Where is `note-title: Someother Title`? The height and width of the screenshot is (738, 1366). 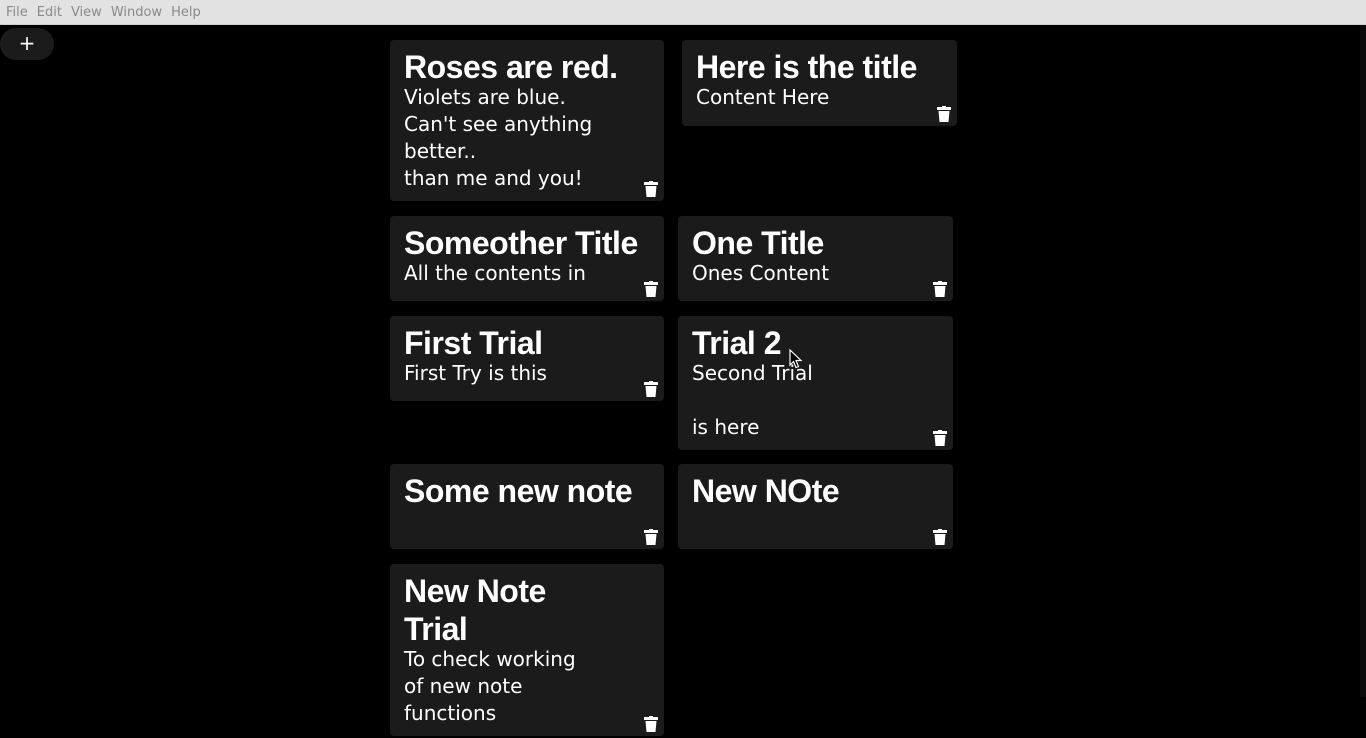 note-title: Someother Title is located at coordinates (521, 243).